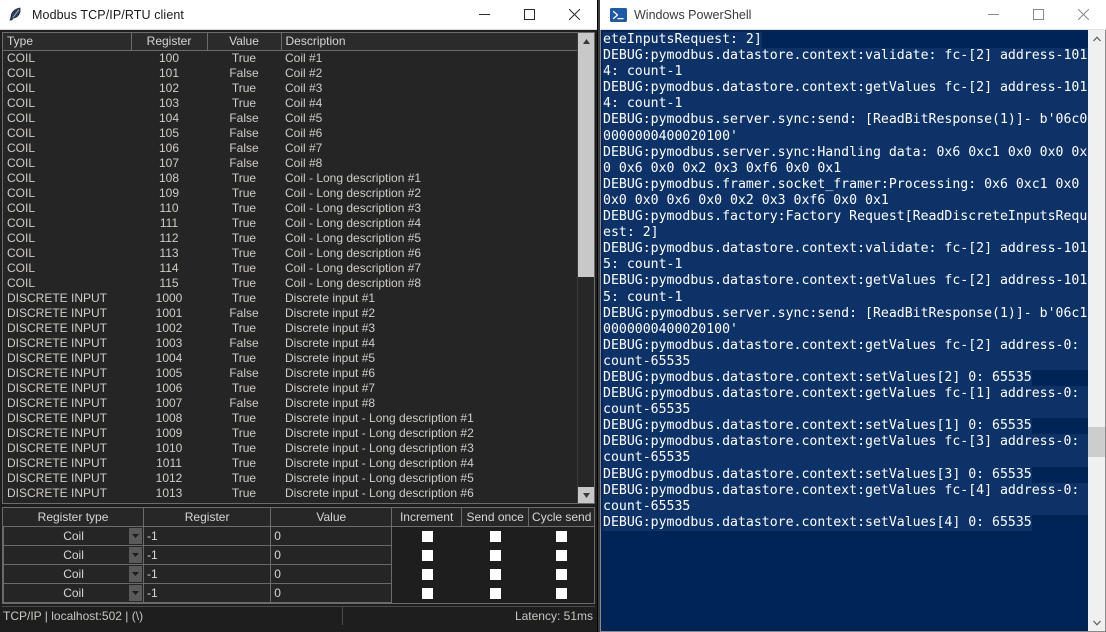  What do you see at coordinates (290, 178) in the screenshot?
I see `table-row: COIL 108 True Coil - Long description #1` at bounding box center [290, 178].